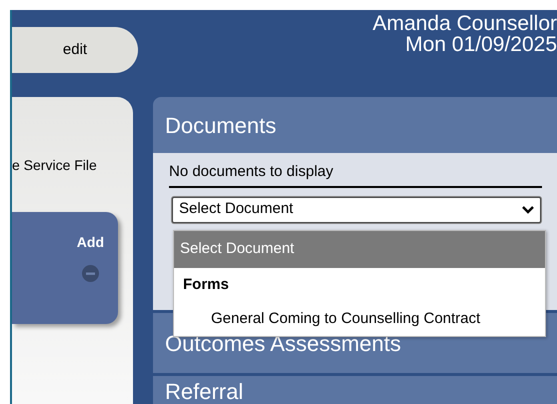  Describe the element at coordinates (90, 242) in the screenshot. I see `add-link: Add` at that location.